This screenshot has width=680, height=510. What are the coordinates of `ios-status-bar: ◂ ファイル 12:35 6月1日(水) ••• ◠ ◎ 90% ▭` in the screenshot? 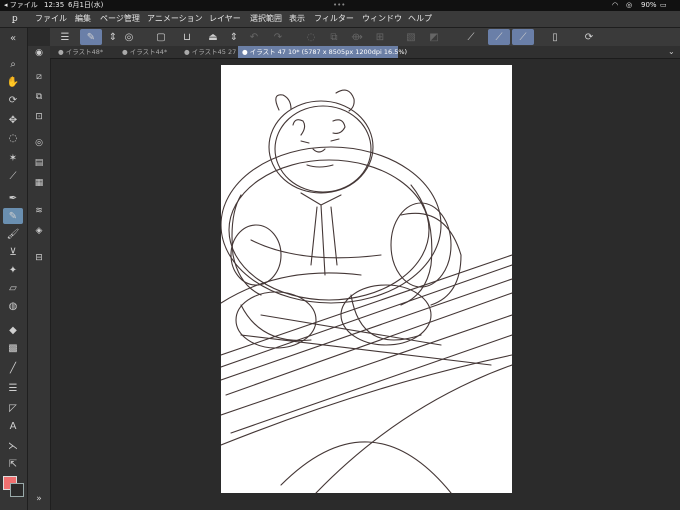 It's located at (340, 5).